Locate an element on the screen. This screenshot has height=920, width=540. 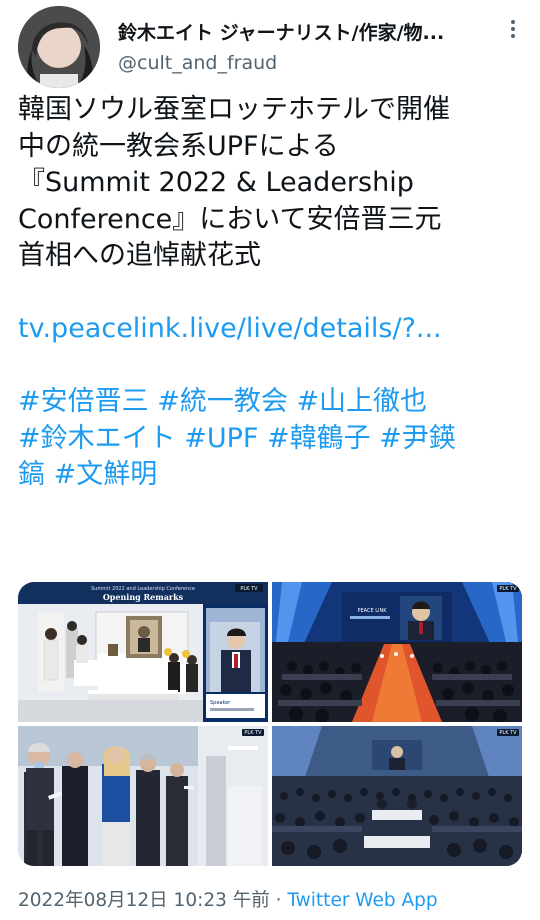
hashtag-link: #統一教会 is located at coordinates (222, 401).